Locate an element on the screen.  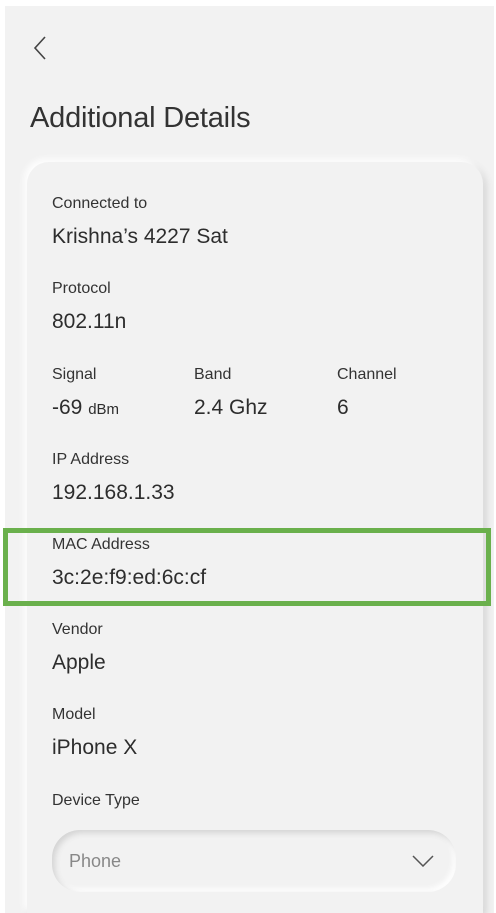
connected-to-value: Krishna’s 4227 Sat is located at coordinates (140, 236).